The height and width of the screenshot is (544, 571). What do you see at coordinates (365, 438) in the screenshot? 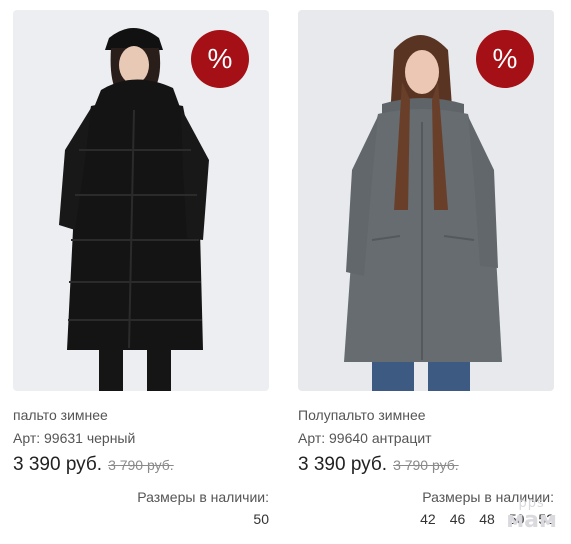
I see `product-sku: Арт: 99640 антрацит` at bounding box center [365, 438].